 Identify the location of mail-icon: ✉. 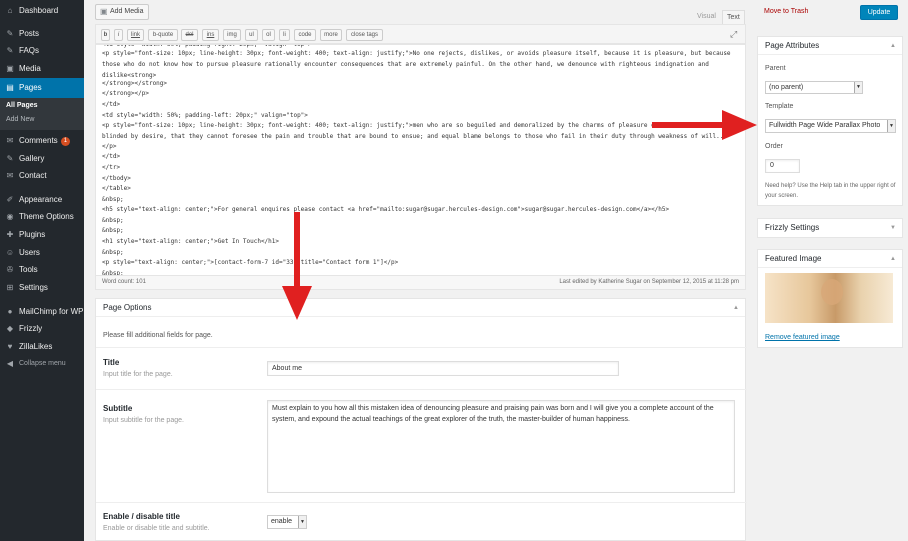
(10, 175).